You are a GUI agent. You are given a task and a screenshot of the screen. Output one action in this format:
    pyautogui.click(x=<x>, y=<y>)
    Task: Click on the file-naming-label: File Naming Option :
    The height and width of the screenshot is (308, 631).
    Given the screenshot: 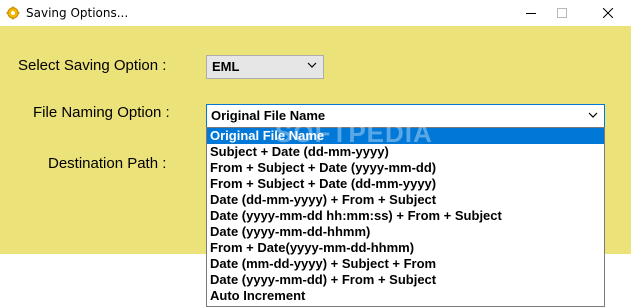 What is the action you would take?
    pyautogui.click(x=101, y=112)
    